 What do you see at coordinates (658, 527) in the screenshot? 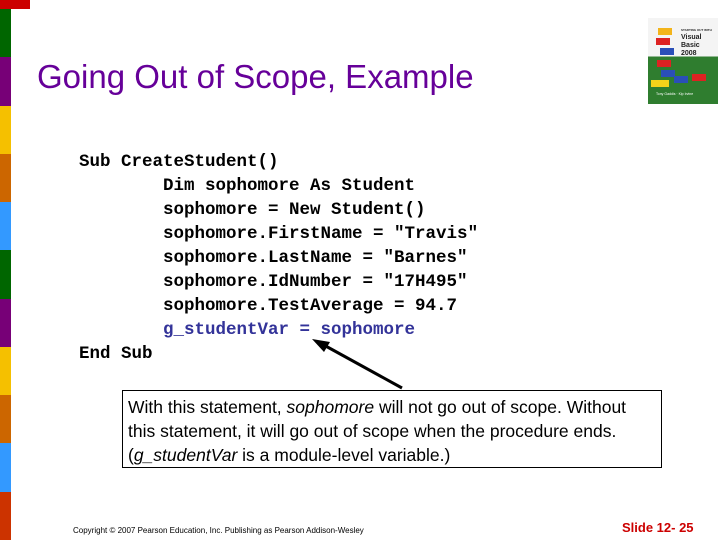
I see `slide-number: Slide 12- 25` at bounding box center [658, 527].